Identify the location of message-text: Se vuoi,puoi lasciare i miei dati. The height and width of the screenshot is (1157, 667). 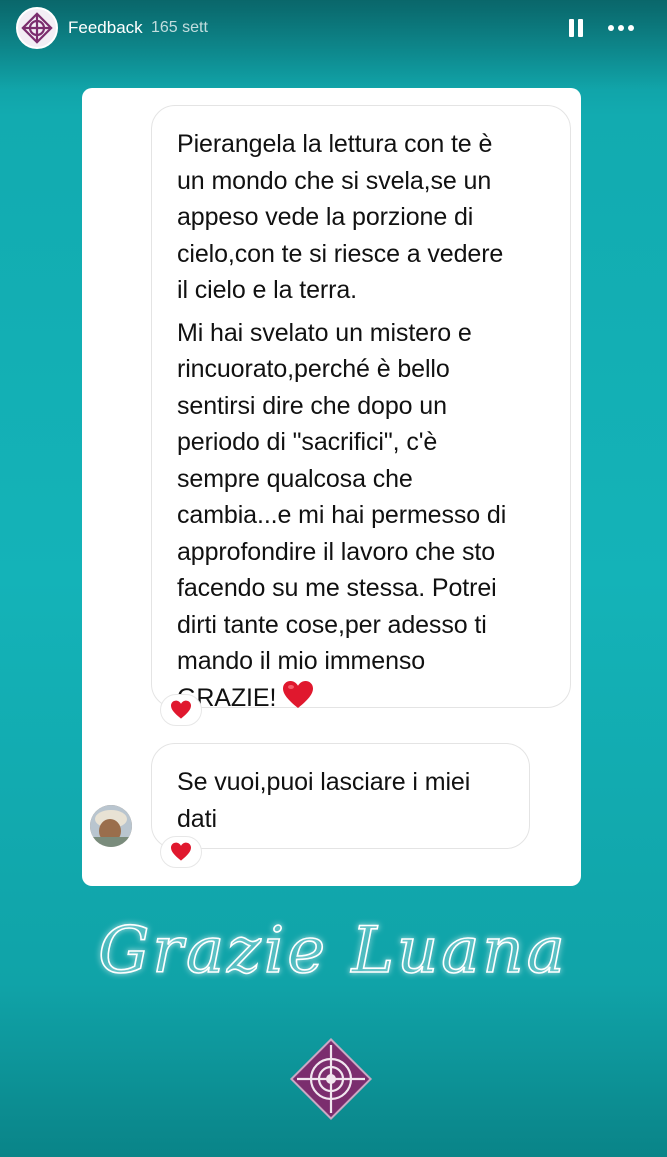
(324, 800).